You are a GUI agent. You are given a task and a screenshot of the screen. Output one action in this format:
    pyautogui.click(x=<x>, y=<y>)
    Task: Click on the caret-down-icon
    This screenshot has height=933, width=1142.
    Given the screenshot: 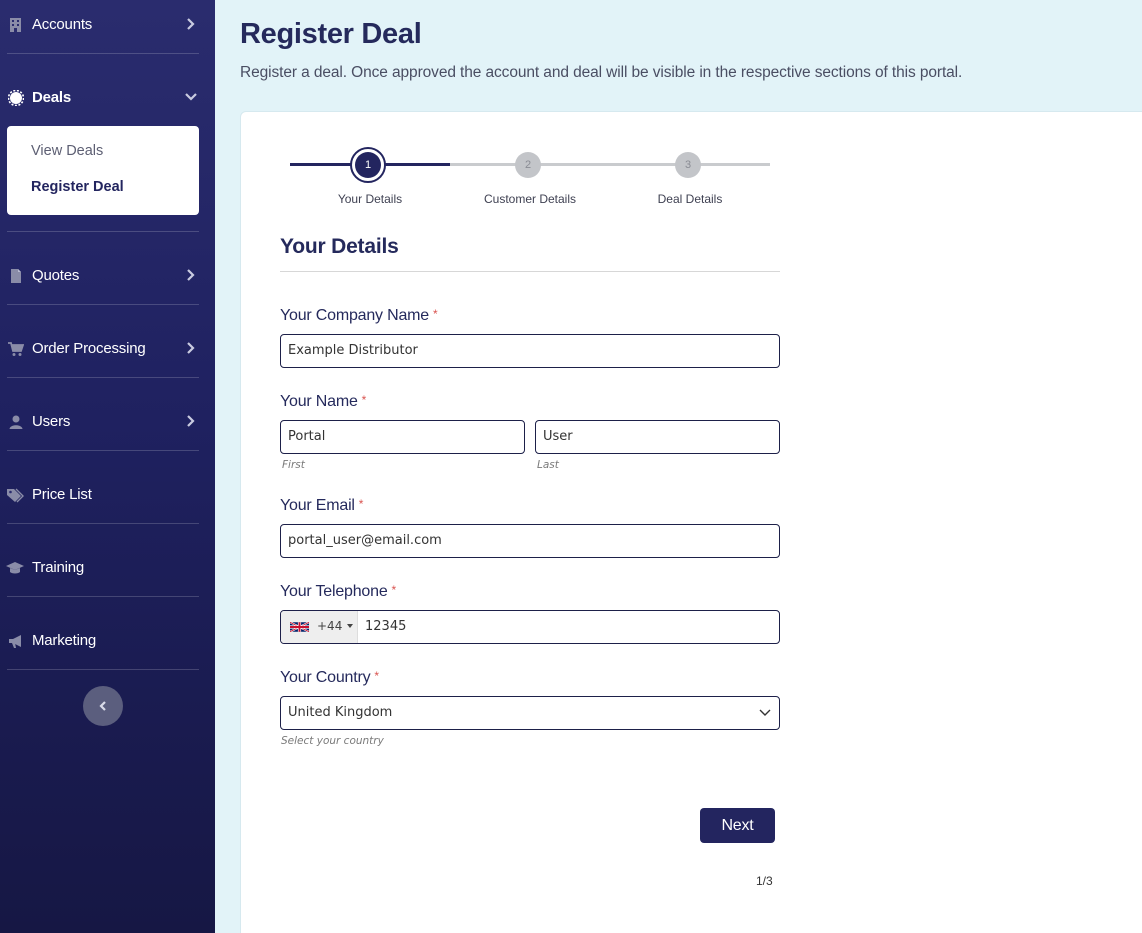 What is the action you would take?
    pyautogui.click(x=350, y=626)
    